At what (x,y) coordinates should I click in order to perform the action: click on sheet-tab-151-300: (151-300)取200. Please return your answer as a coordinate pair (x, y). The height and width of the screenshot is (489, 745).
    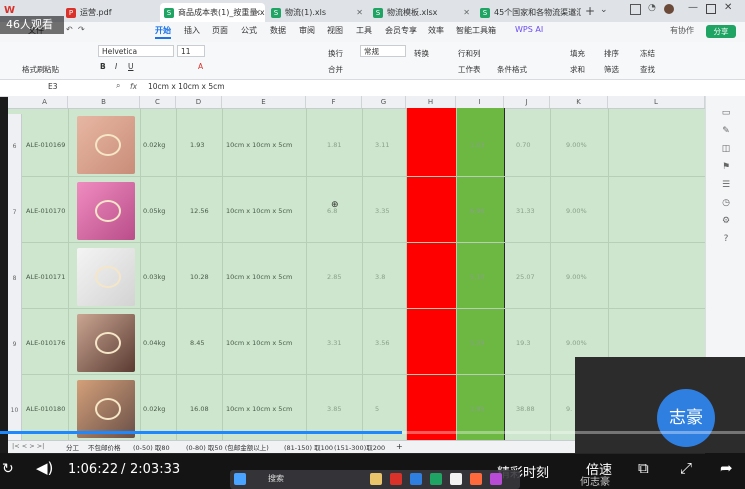
    Looking at the image, I should click on (359, 447).